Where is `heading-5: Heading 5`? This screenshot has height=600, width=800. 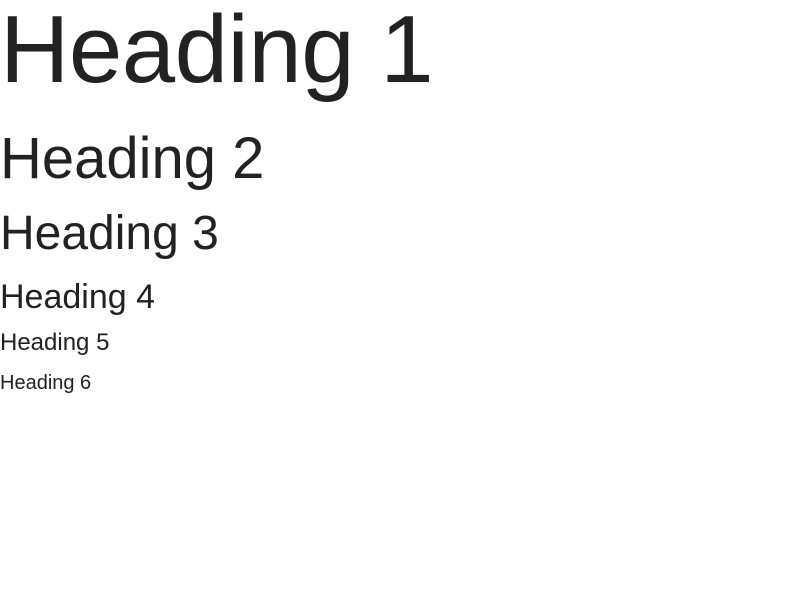 heading-5: Heading 5 is located at coordinates (55, 342).